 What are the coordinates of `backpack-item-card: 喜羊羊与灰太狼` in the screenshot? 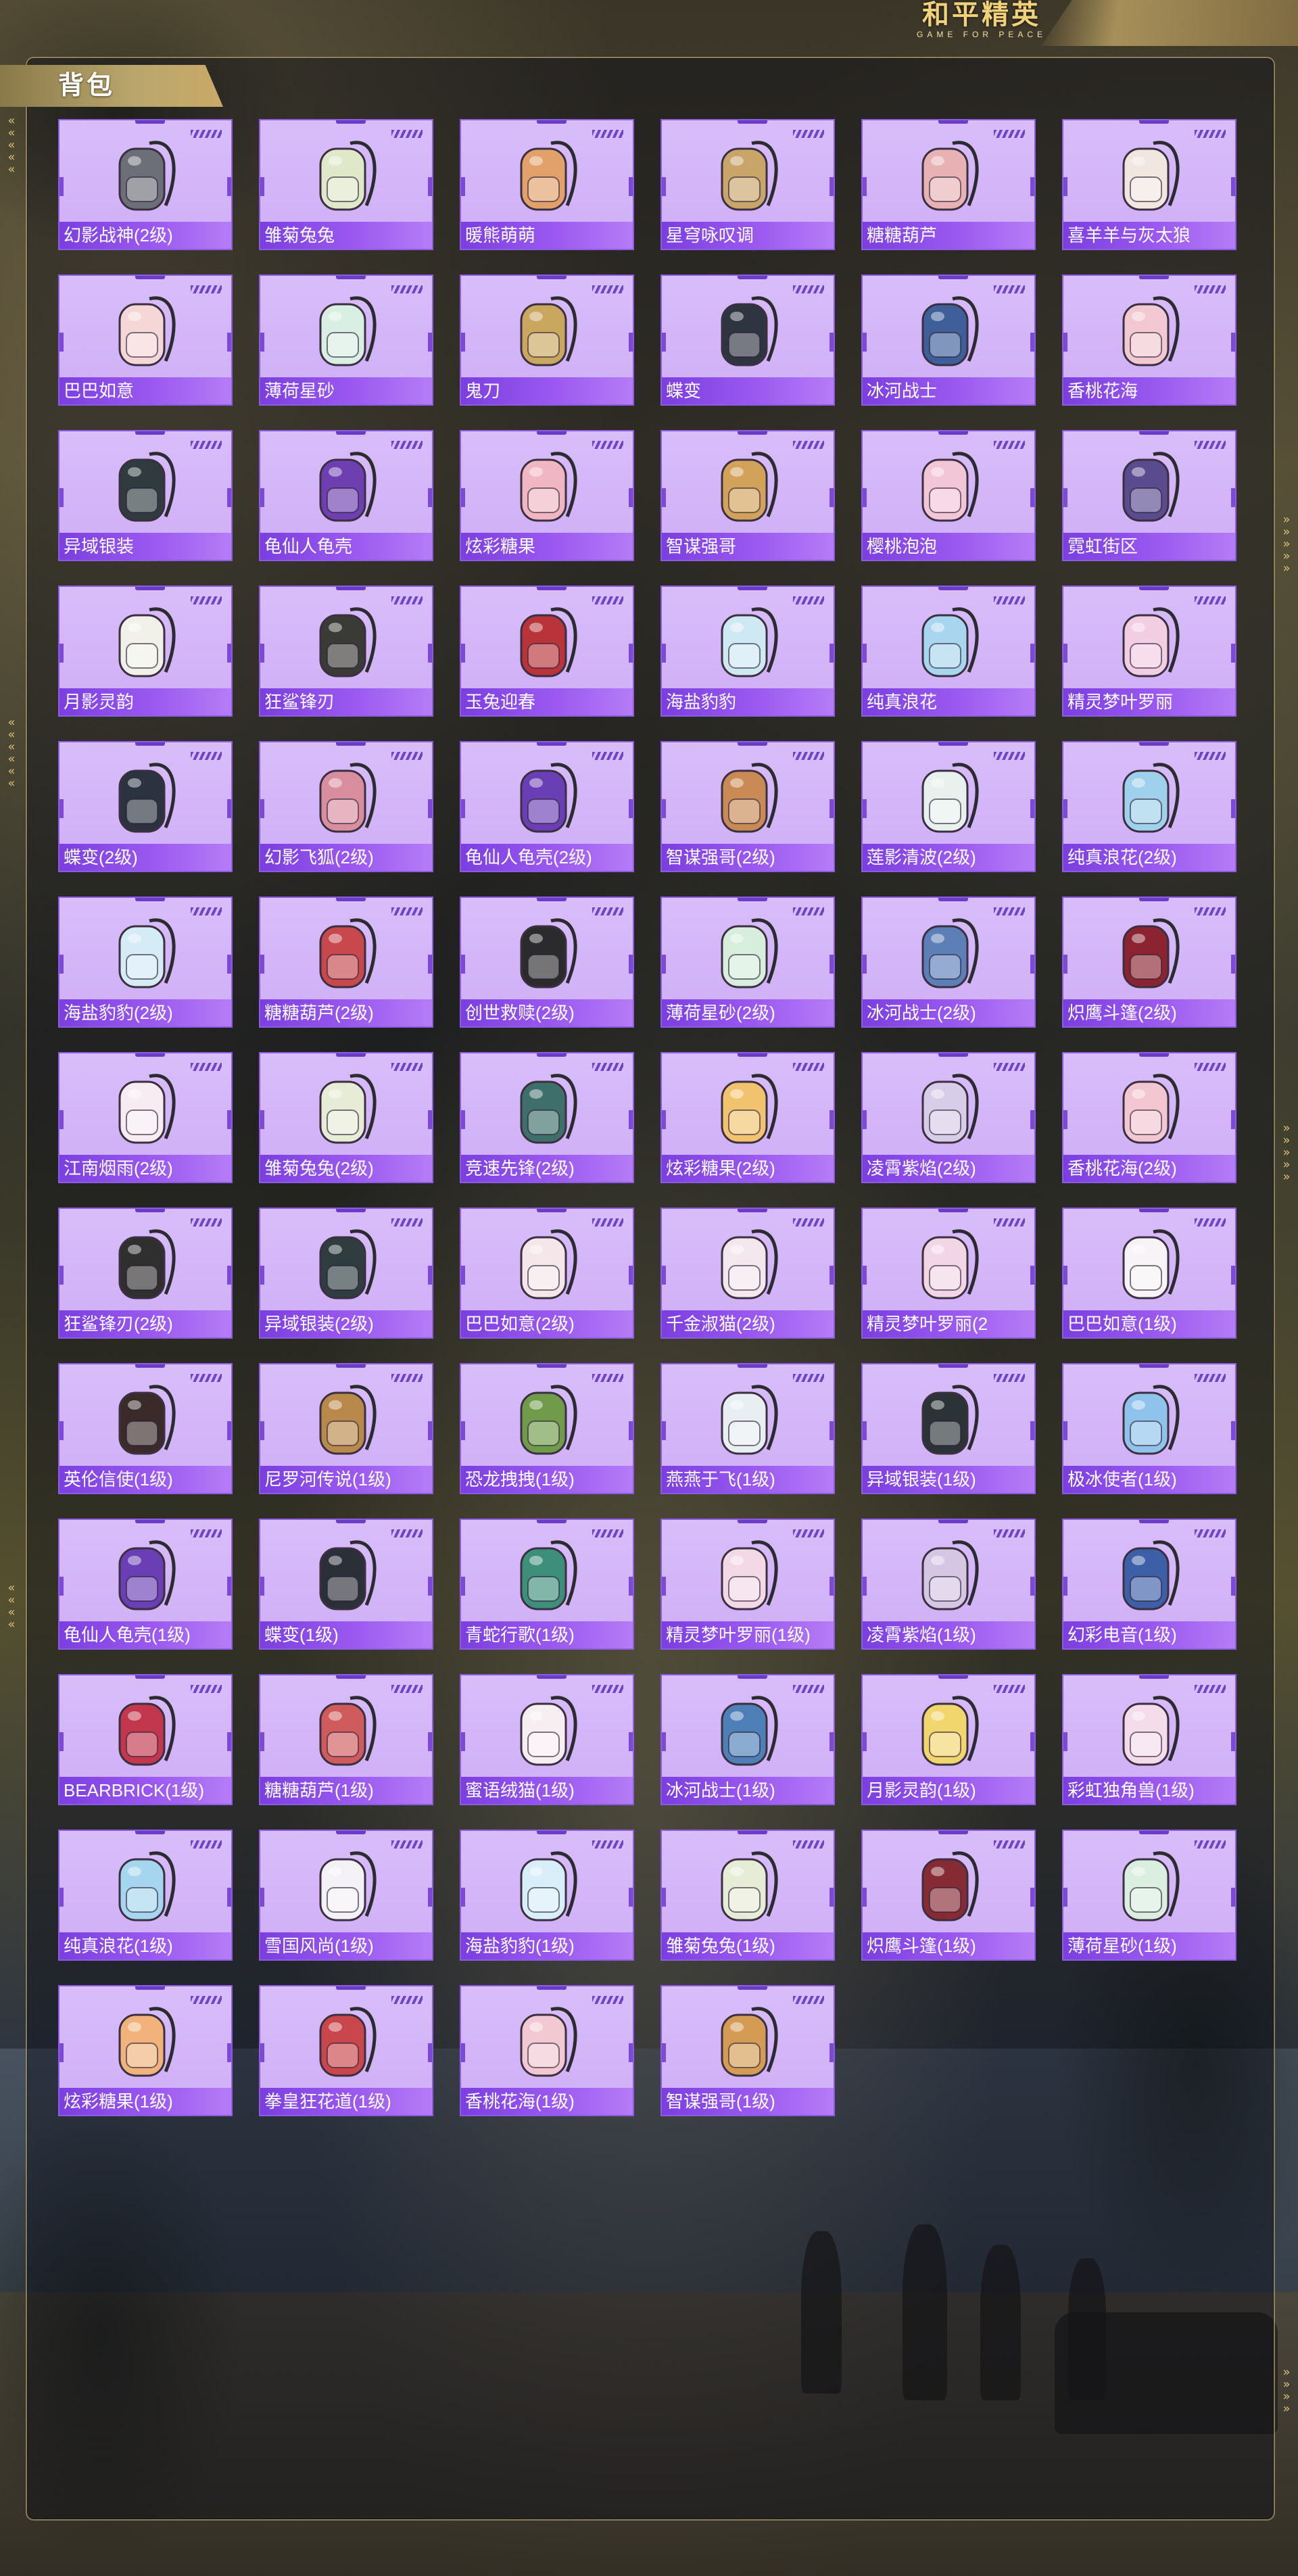 It's located at (1149, 184).